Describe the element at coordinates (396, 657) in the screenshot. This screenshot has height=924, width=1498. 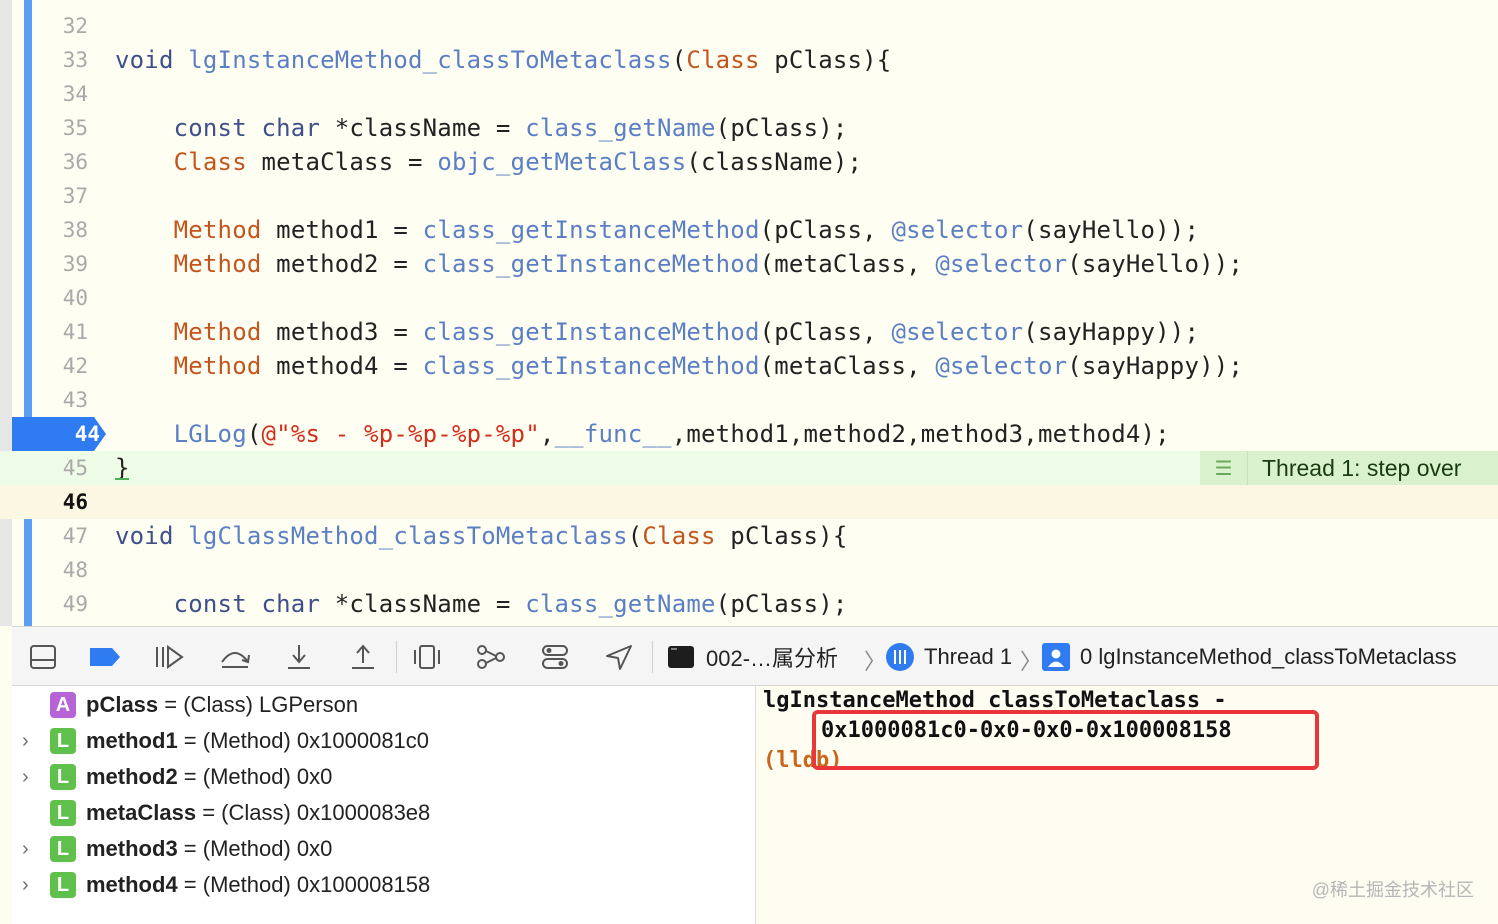
I see `toolbar-divider` at that location.